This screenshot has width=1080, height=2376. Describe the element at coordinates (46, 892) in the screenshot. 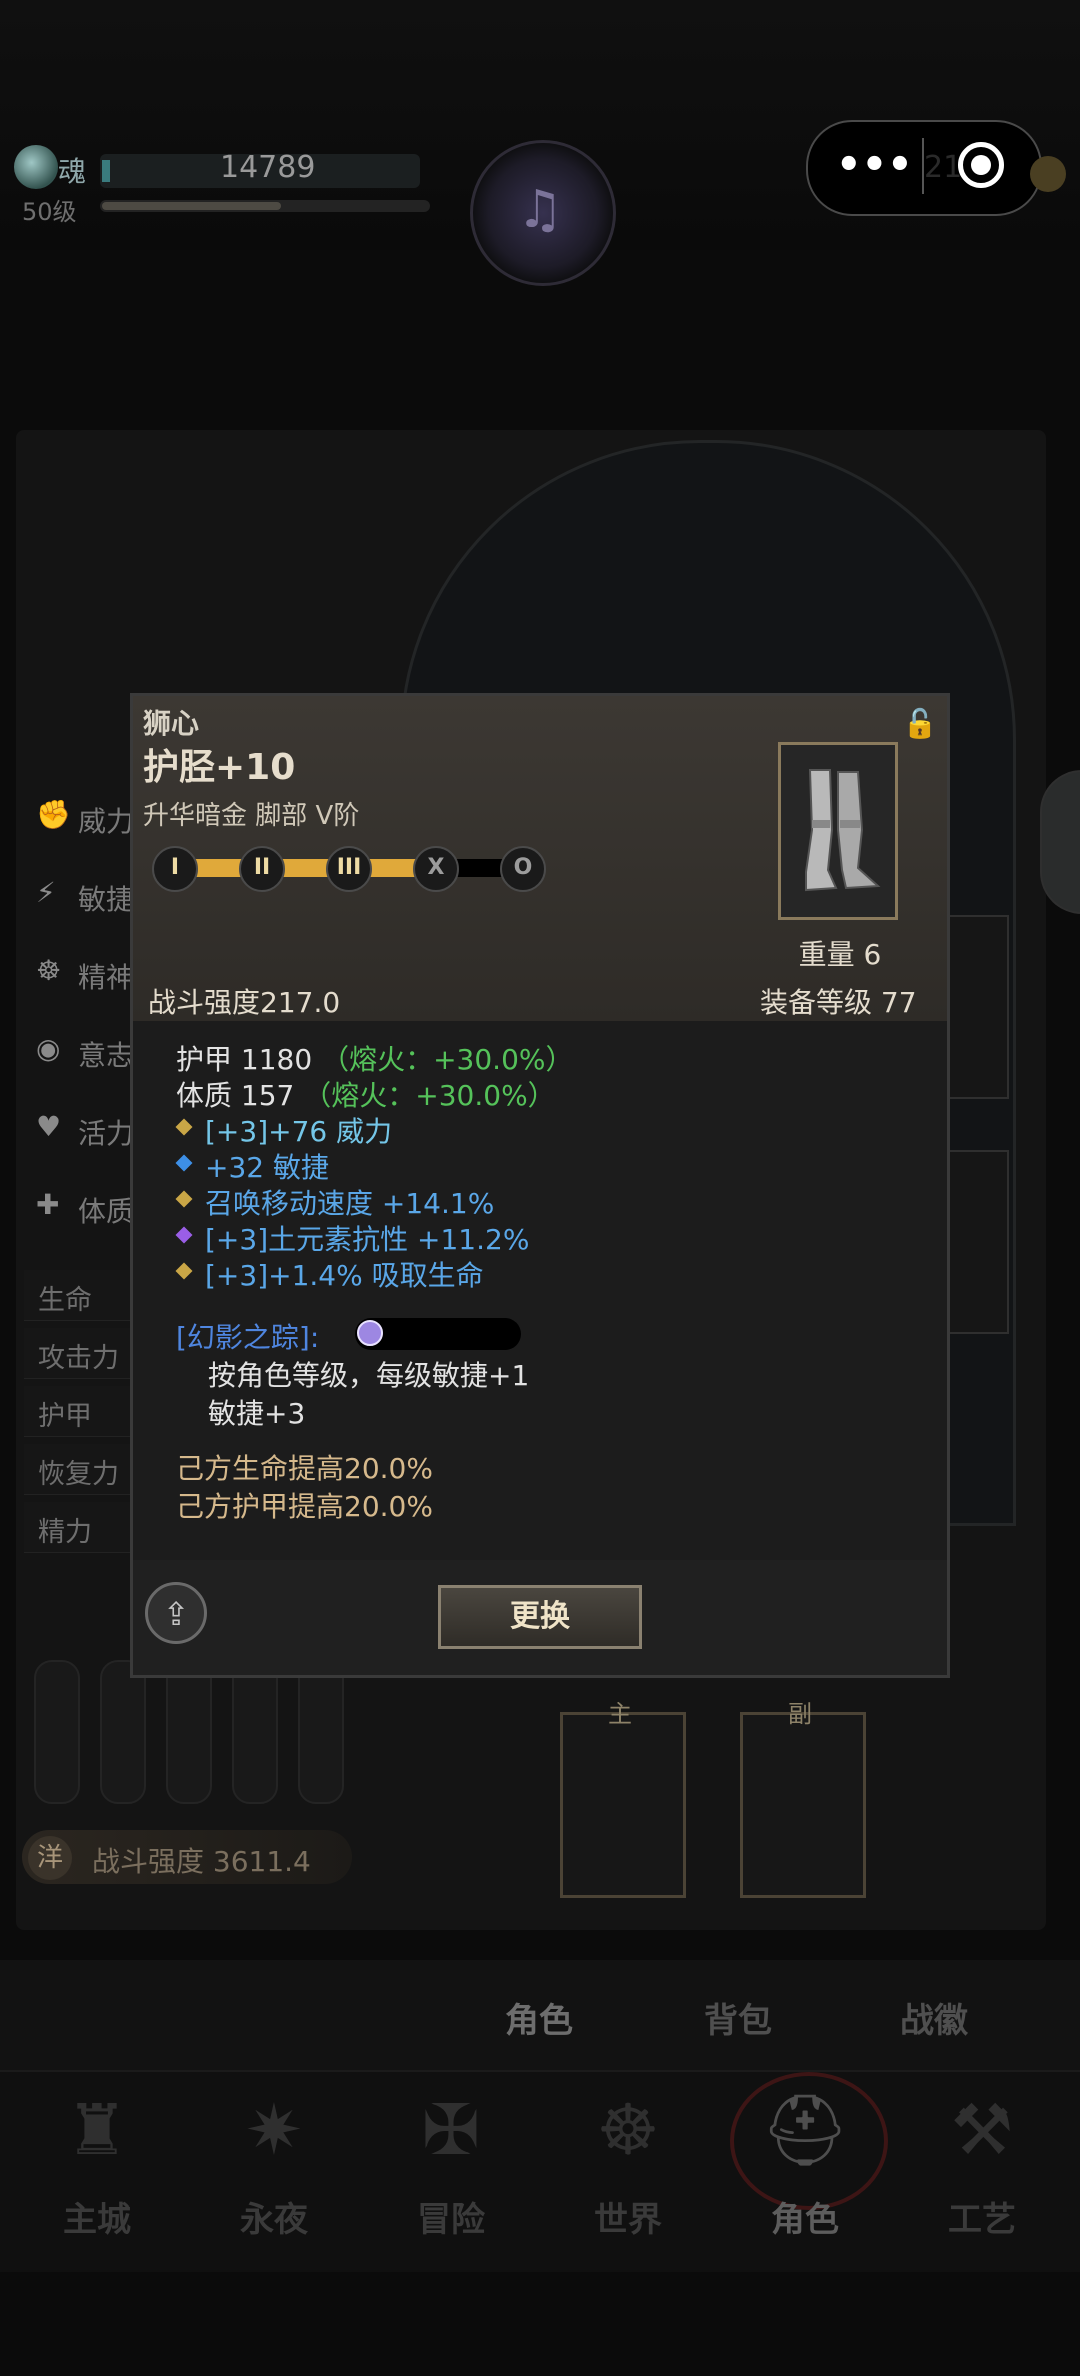

I see `agility-icon: ⚡` at that location.